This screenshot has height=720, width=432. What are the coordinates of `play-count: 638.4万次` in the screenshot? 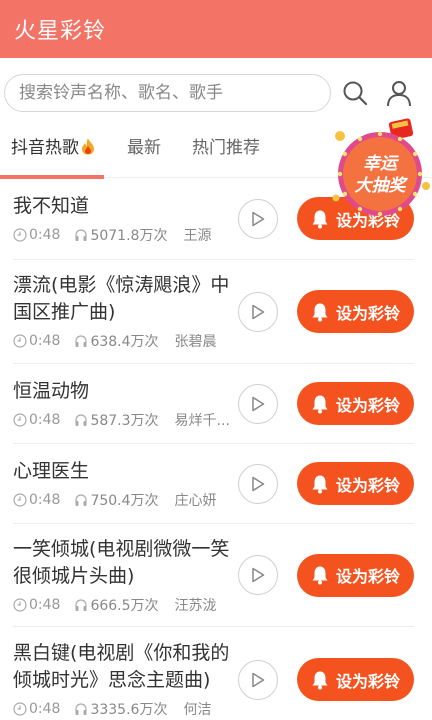 It's located at (124, 342).